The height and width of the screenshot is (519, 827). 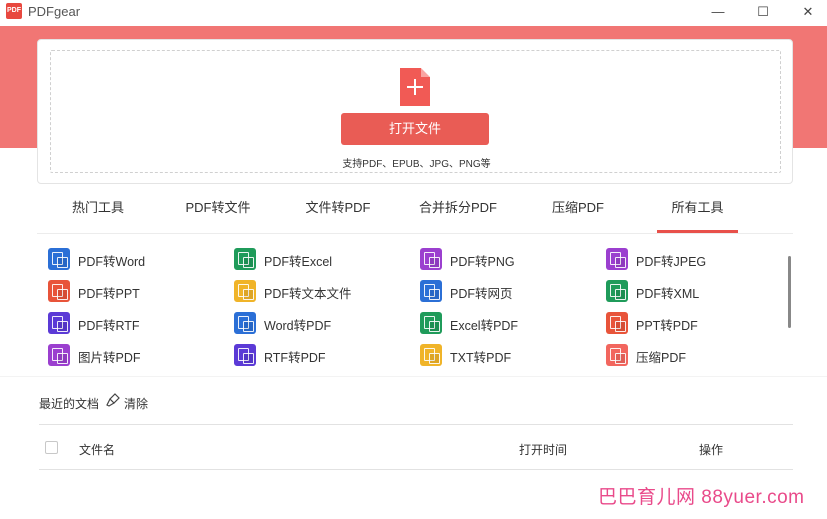 What do you see at coordinates (431, 291) in the screenshot?
I see `web-convert-icon` at bounding box center [431, 291].